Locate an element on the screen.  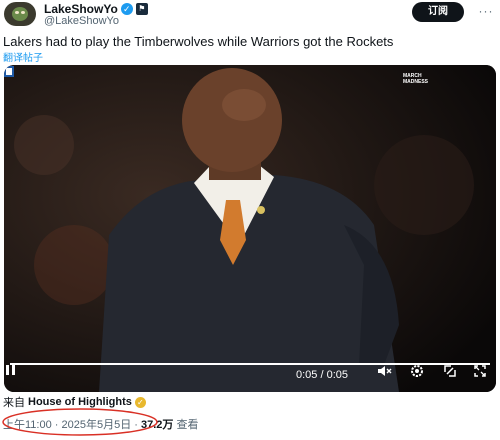
pepe-avatar-image is located at coordinates (20, 14).